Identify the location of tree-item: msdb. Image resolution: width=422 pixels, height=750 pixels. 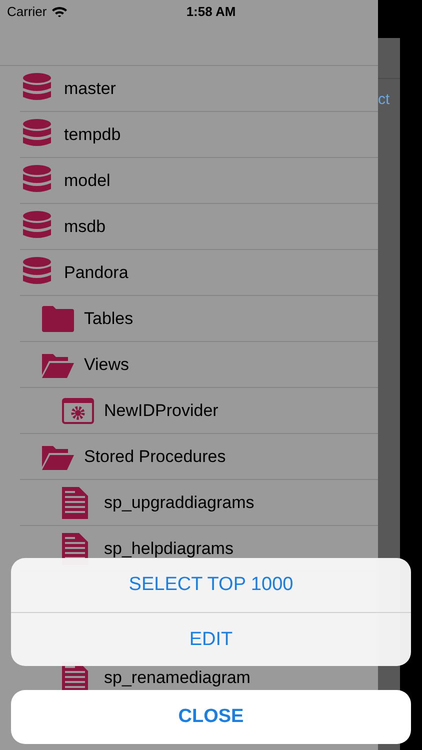
(199, 227).